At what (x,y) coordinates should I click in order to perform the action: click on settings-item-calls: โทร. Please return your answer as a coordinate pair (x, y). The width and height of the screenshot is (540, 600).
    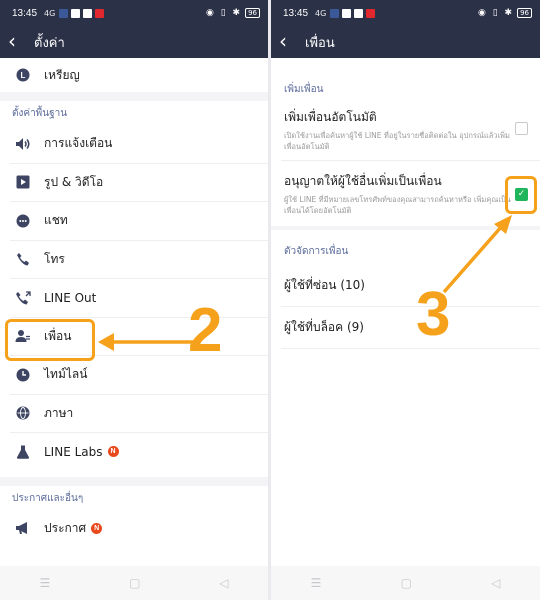
    Looking at the image, I should click on (134, 260).